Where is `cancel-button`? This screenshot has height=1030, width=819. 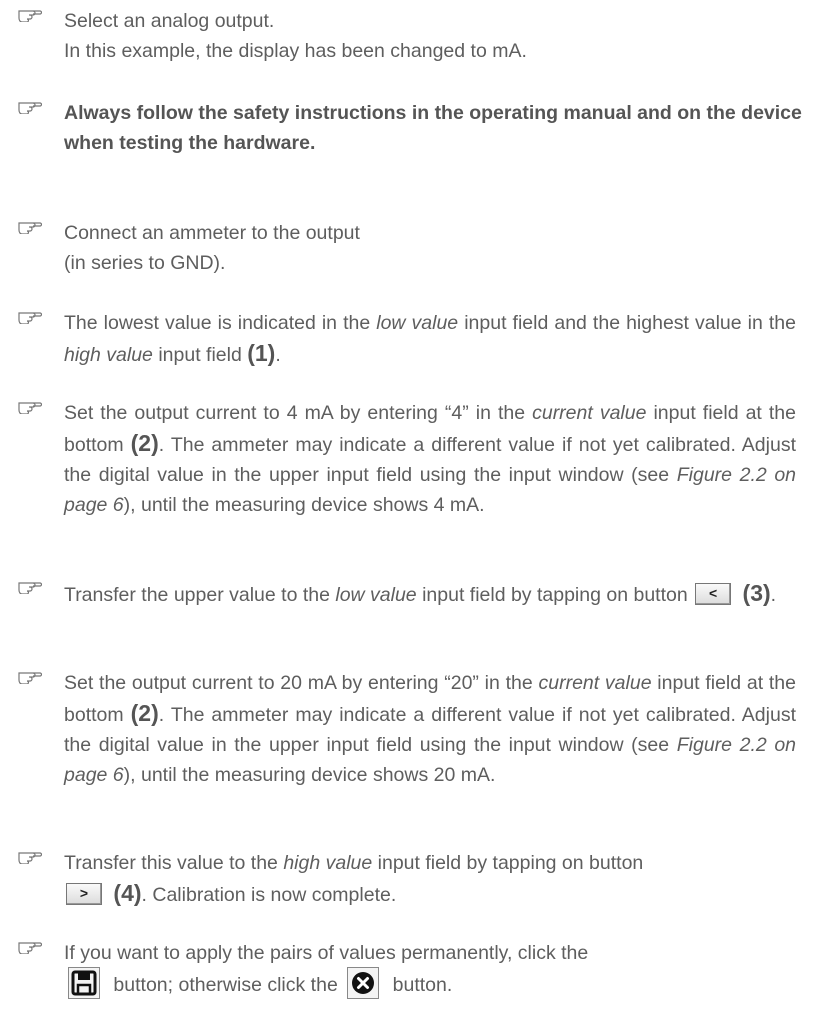
cancel-button is located at coordinates (363, 983).